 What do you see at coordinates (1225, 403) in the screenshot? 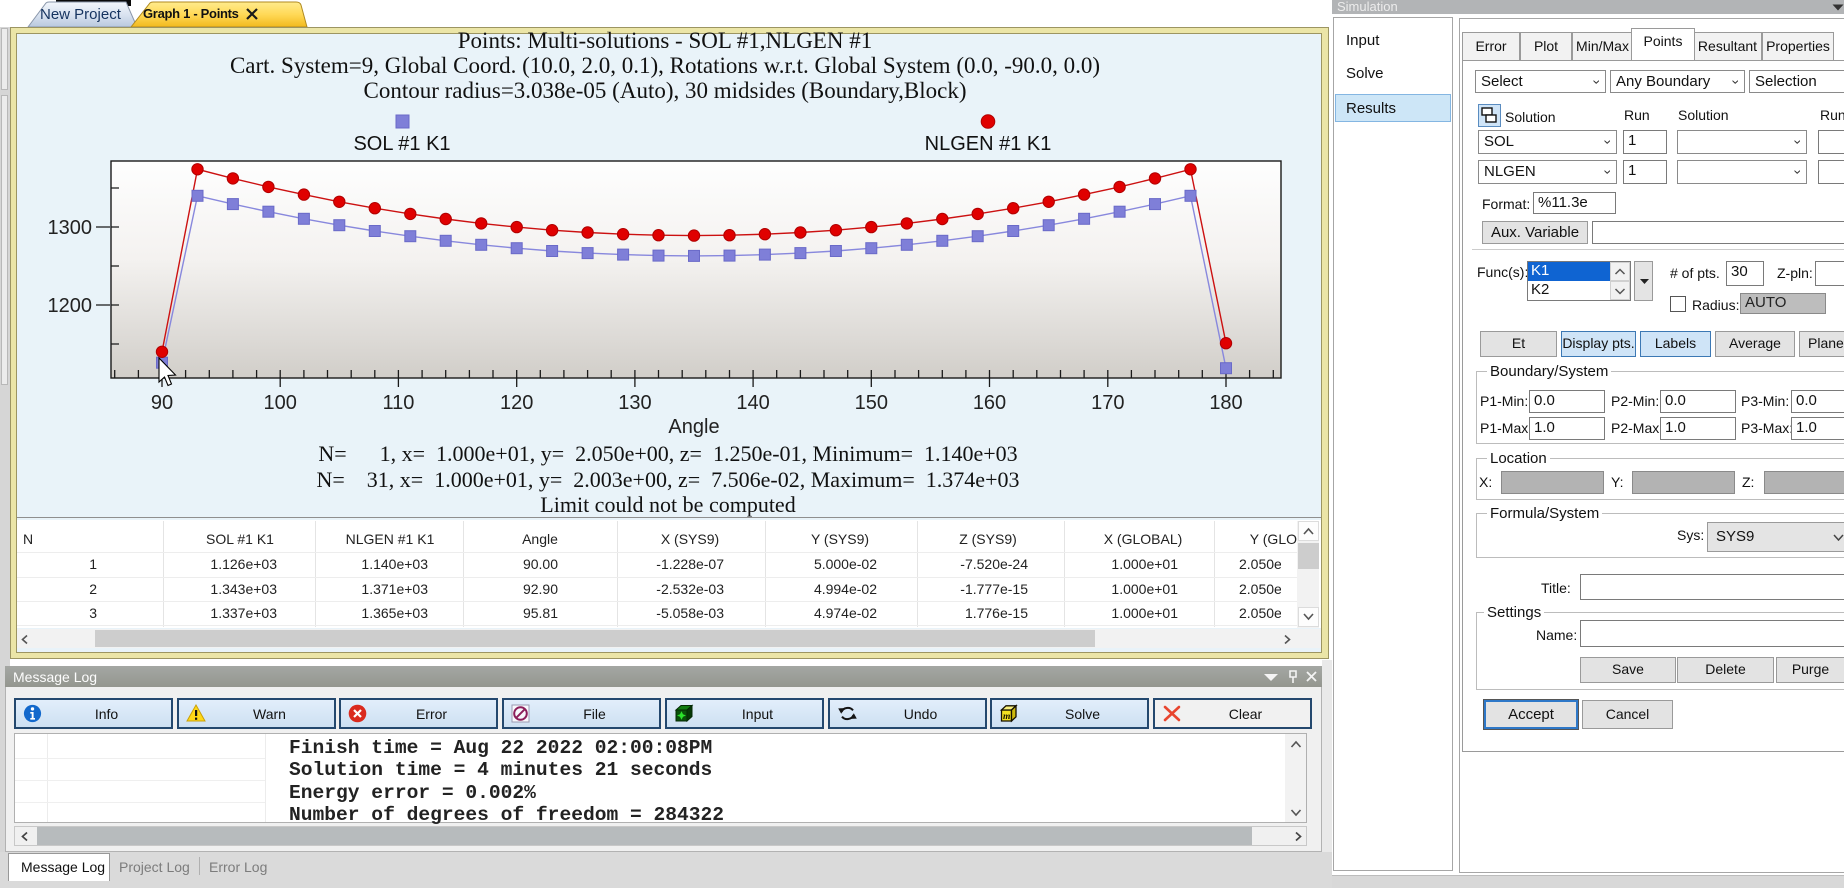
I see `svg-text: 180` at bounding box center [1225, 403].